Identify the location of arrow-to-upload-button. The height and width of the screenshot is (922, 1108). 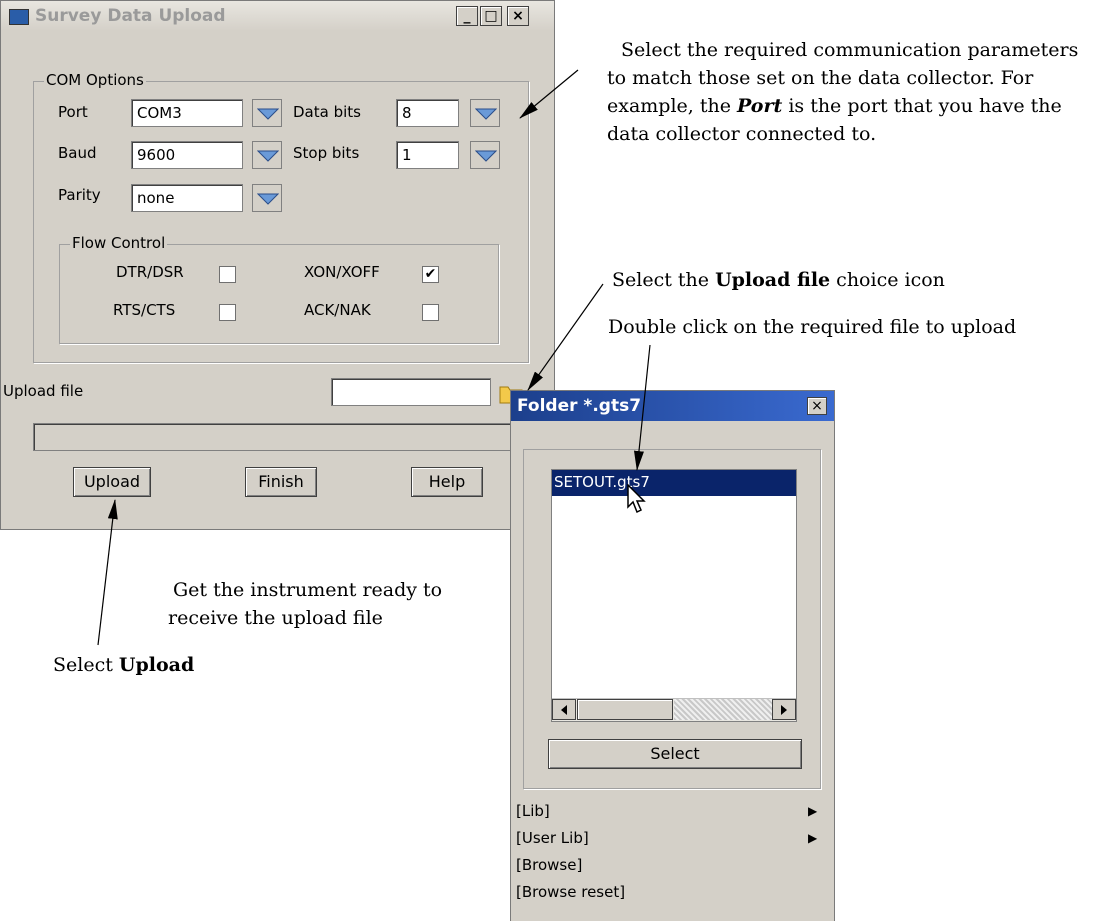
(107, 572).